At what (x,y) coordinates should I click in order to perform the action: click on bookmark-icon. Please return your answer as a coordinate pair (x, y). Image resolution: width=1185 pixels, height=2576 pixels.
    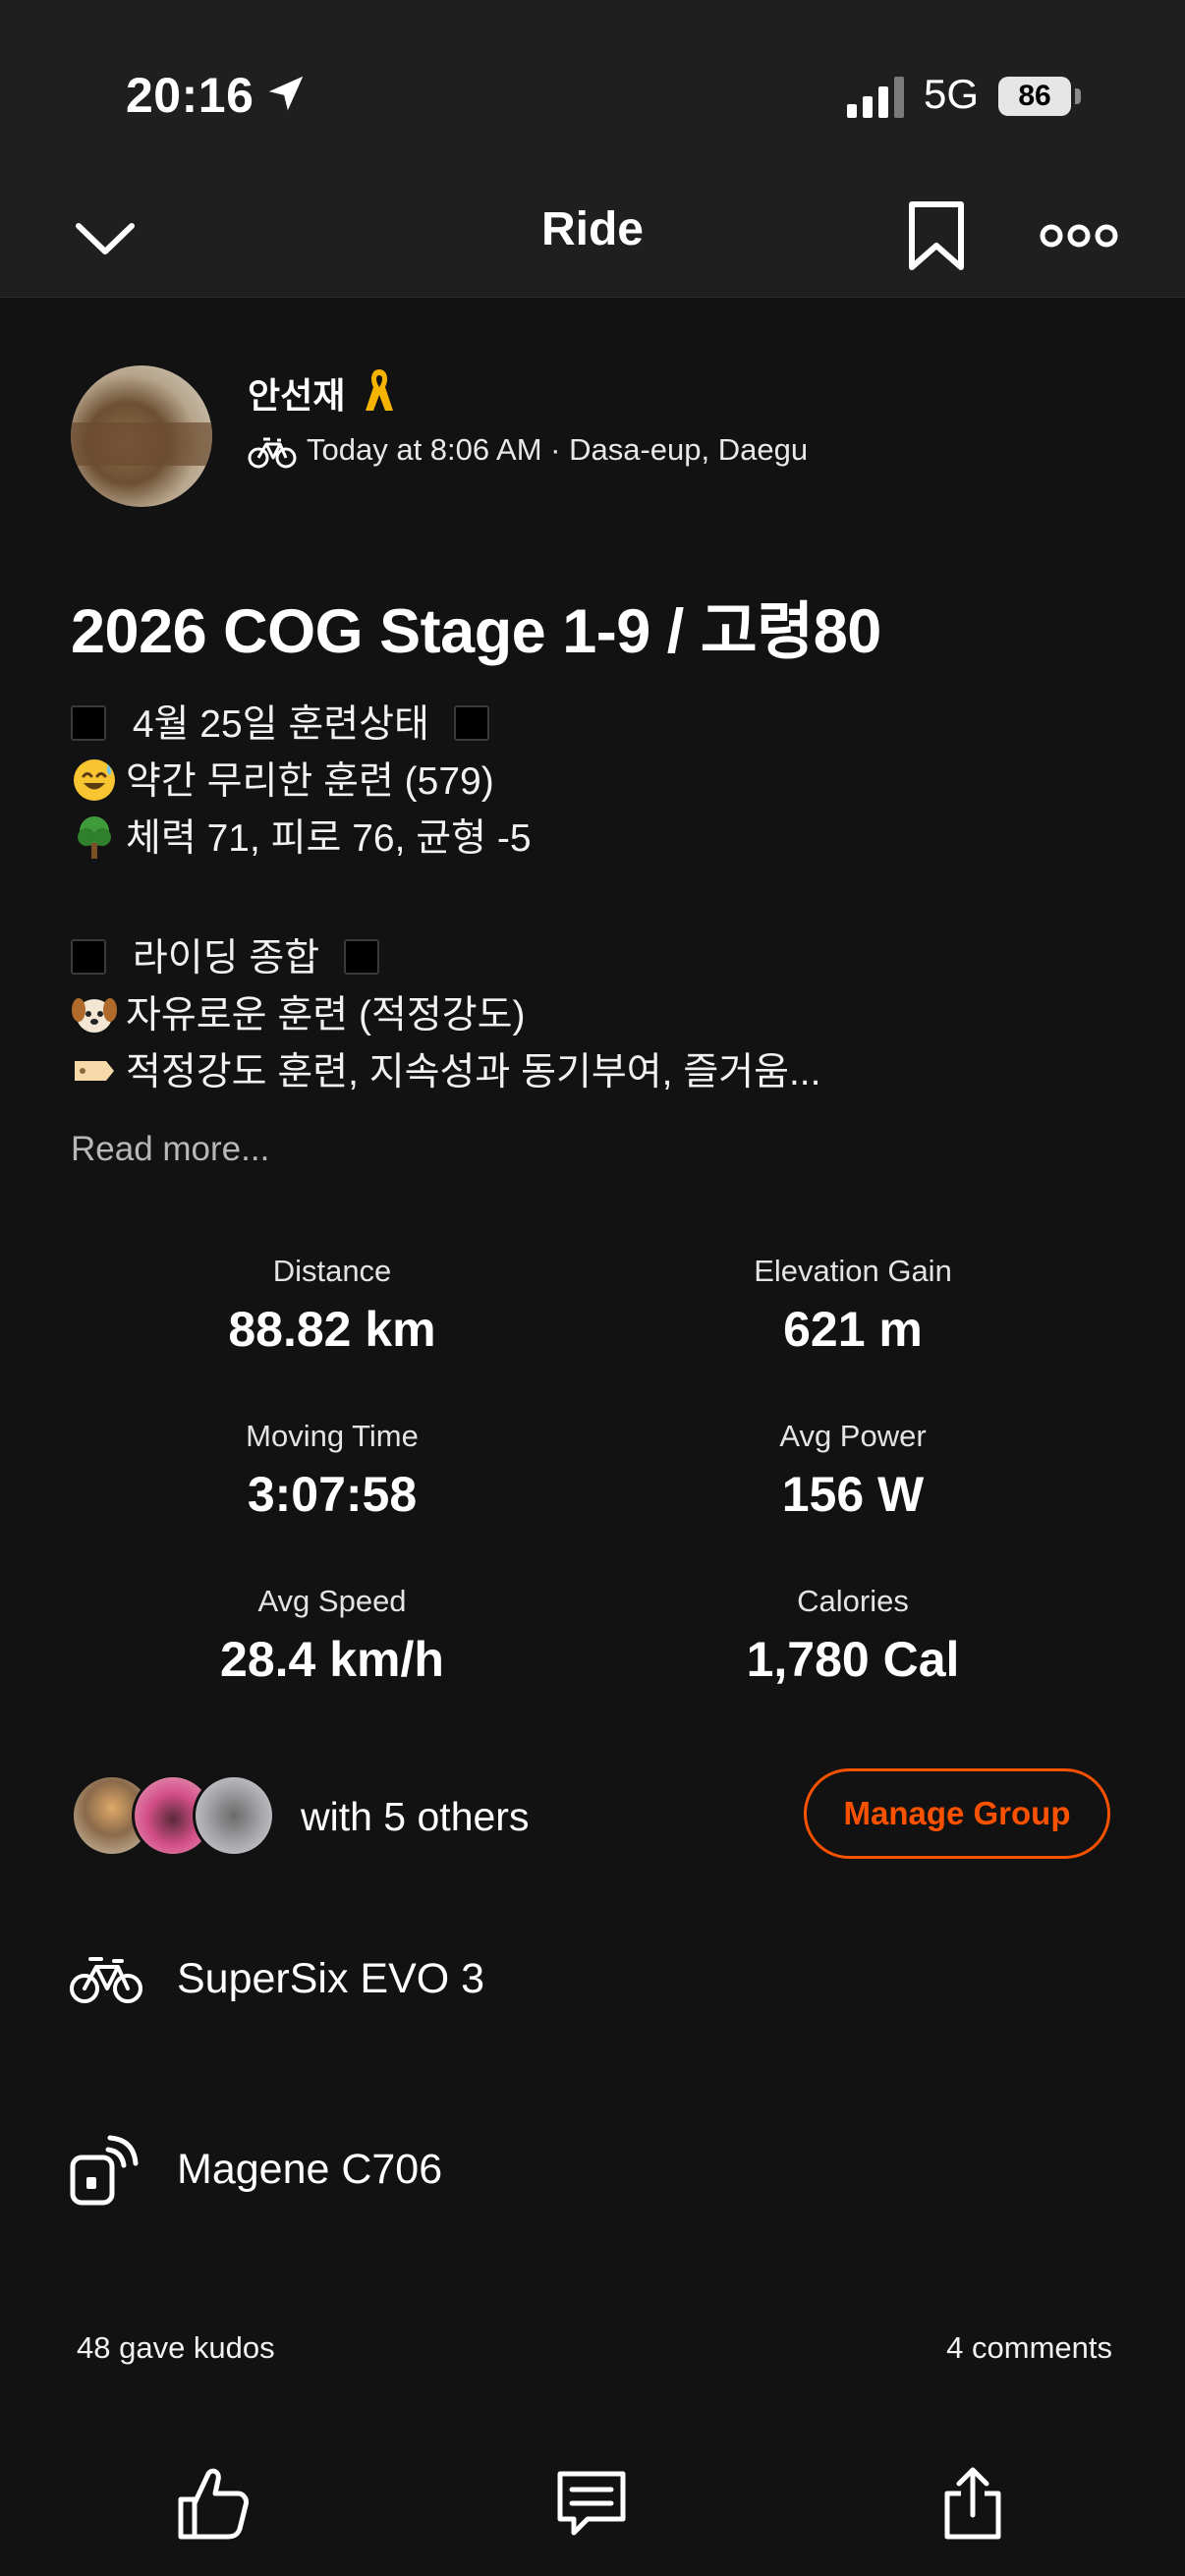
    Looking at the image, I should click on (937, 235).